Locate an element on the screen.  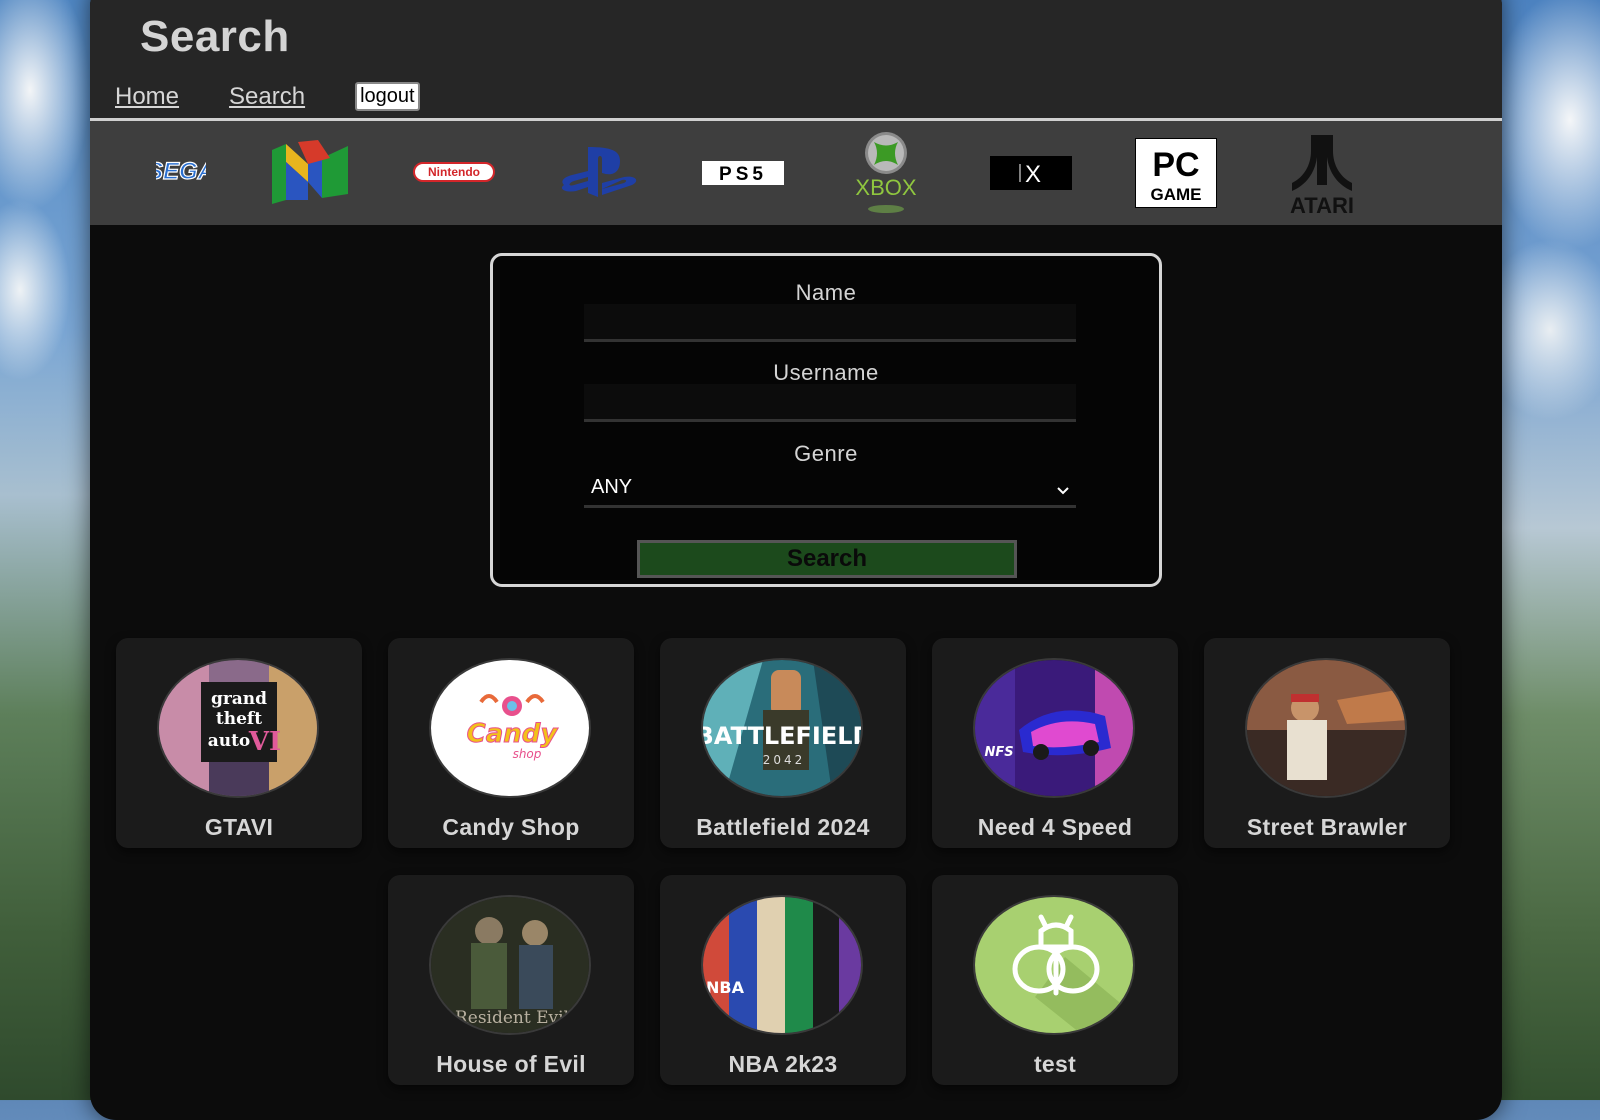
genre-selected-value: ANY is located at coordinates (612, 487).